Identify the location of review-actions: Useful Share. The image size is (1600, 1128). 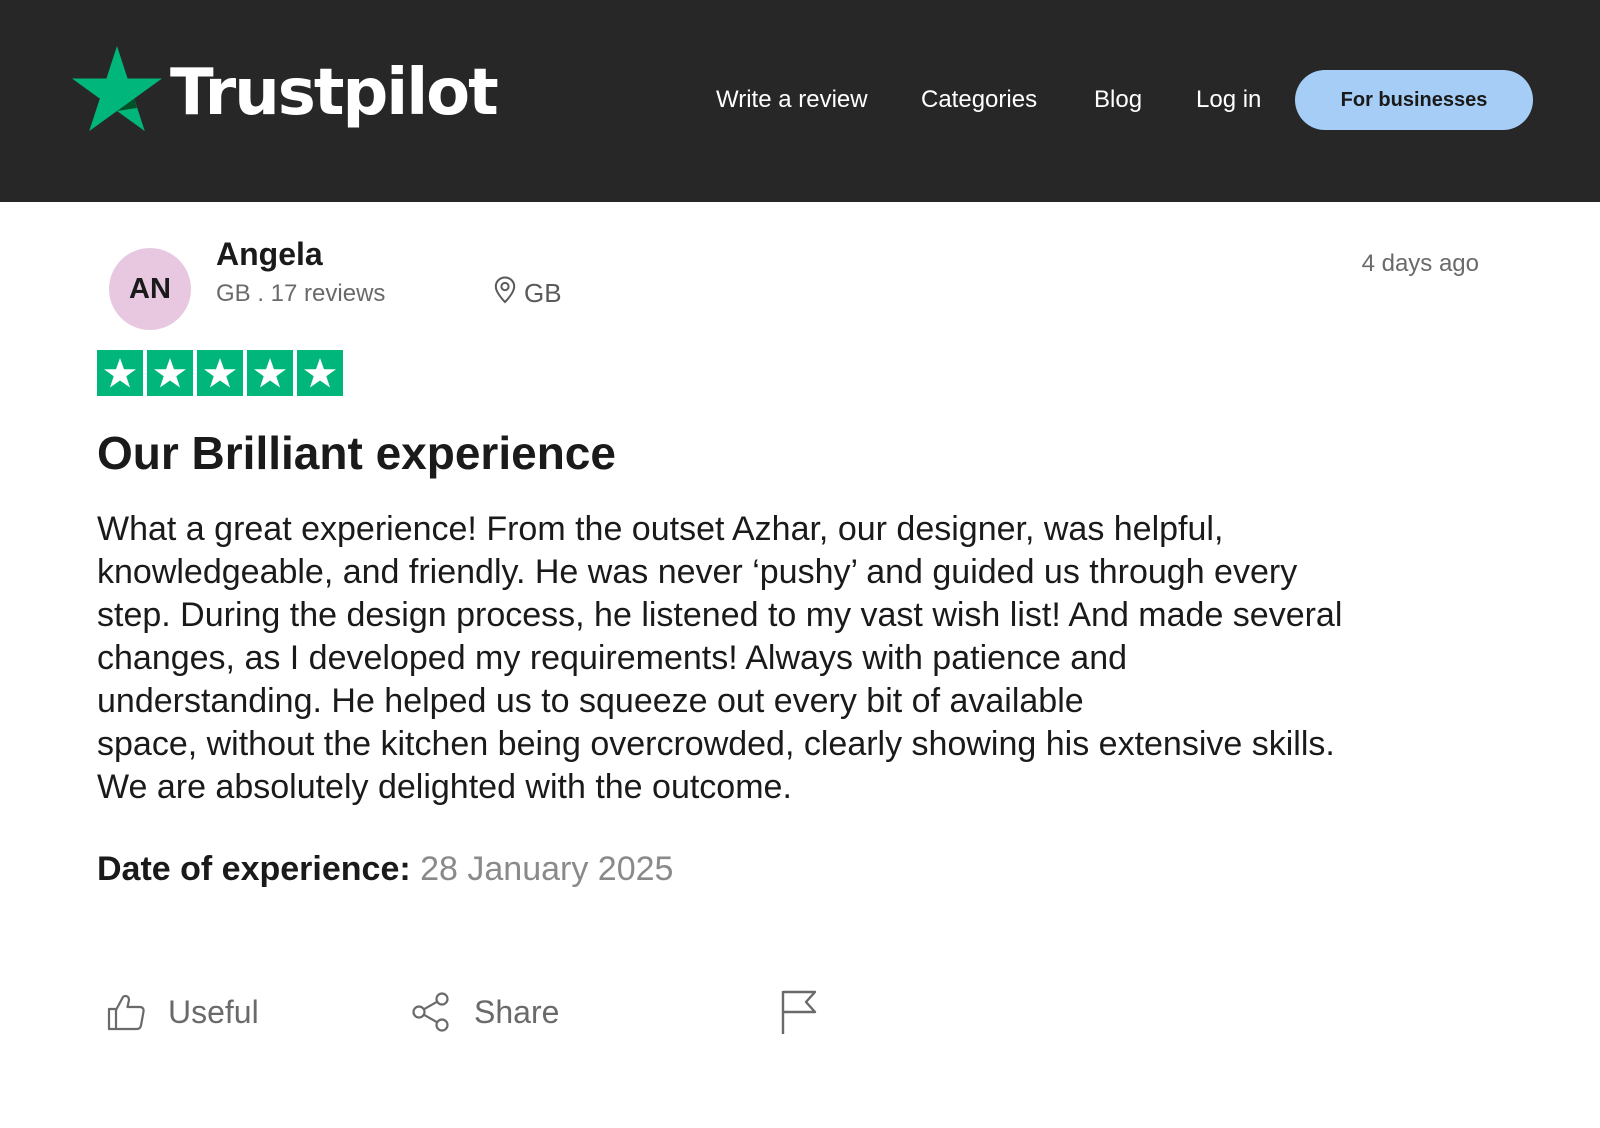
(800, 1017).